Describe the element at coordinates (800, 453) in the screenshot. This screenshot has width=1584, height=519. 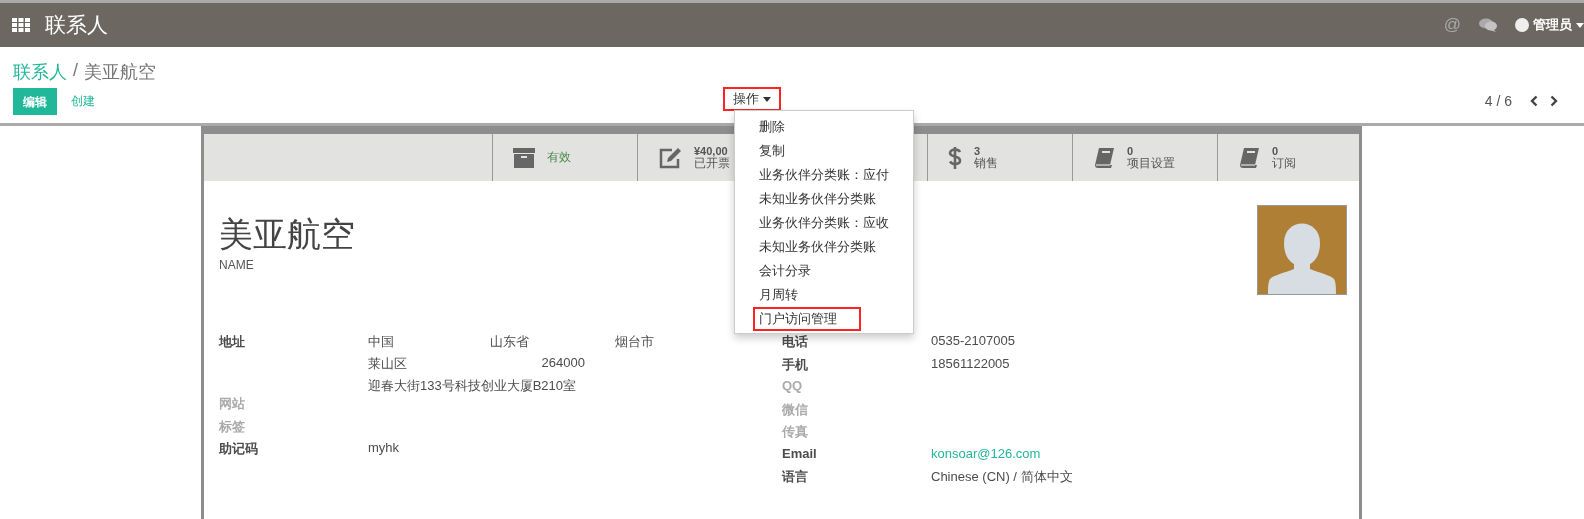
I see `field-label: Email` at that location.